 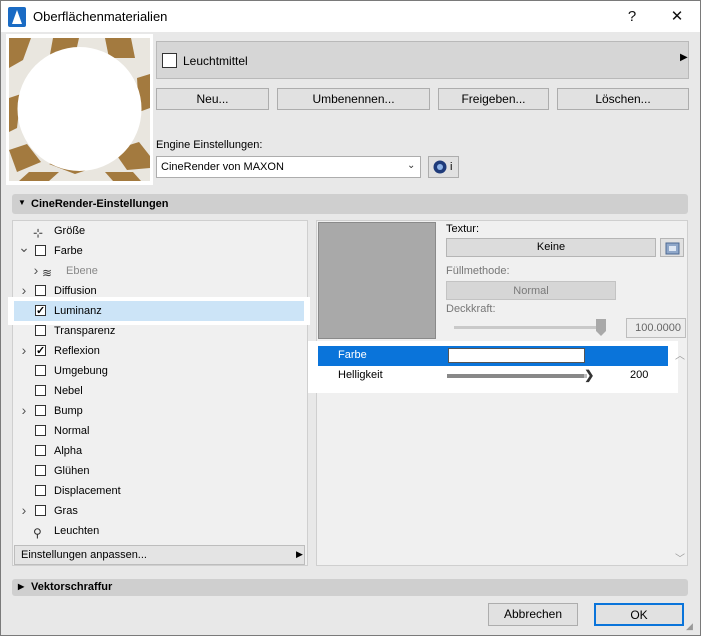 I want to click on texture-browse-button, so click(x=672, y=247).